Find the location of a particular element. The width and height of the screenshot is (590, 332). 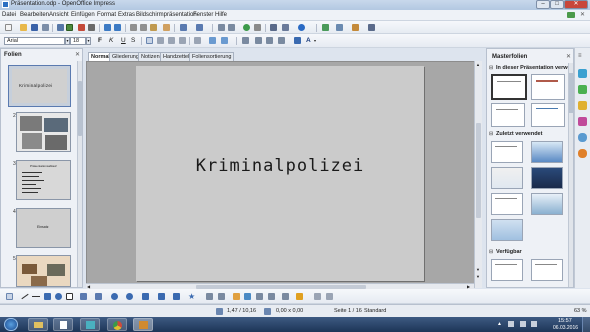

spellcheck-icon is located at coordinates (107, 27).